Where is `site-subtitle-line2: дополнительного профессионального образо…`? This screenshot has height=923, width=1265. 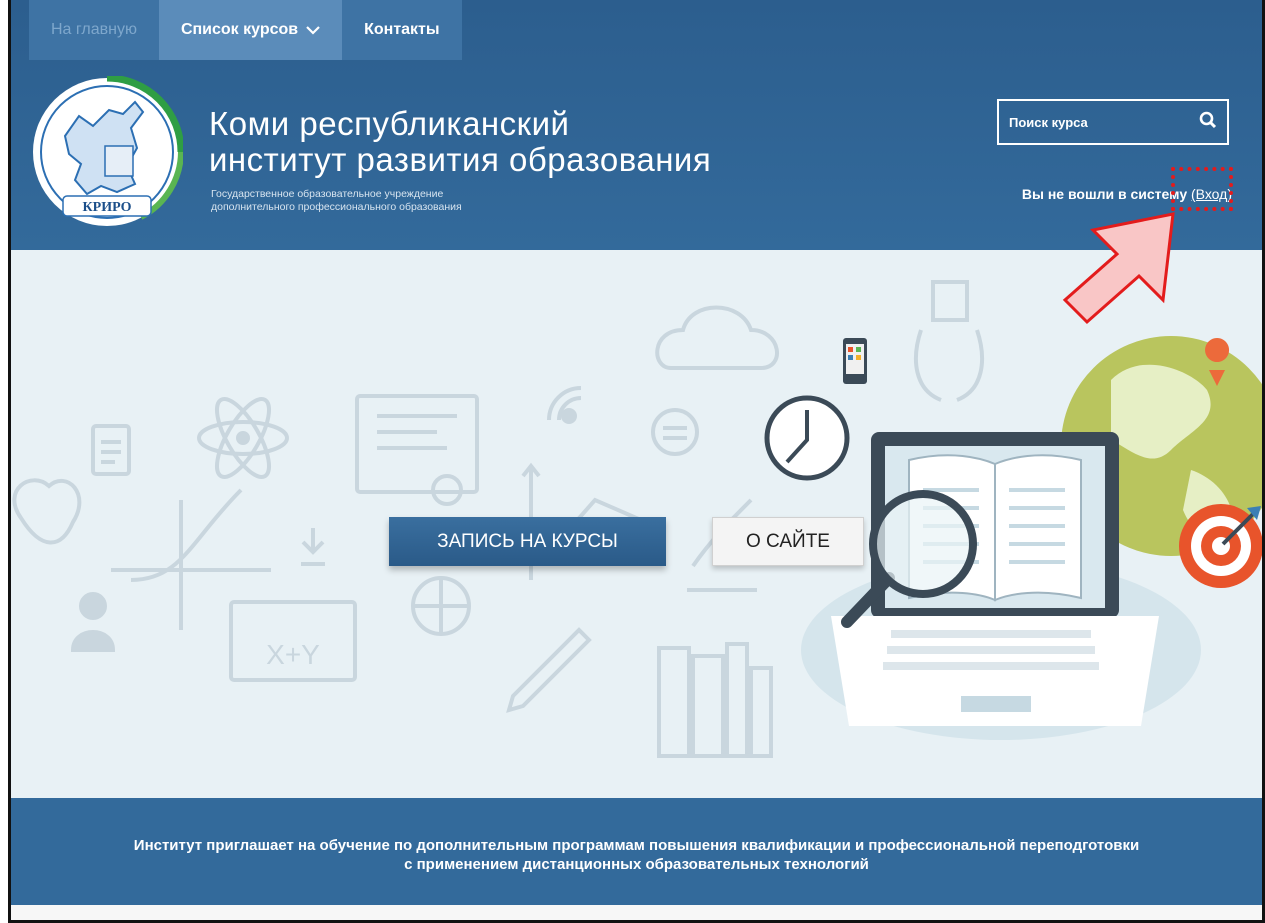
site-subtitle-line2: дополнительного профессионального образо… is located at coordinates (336, 207).